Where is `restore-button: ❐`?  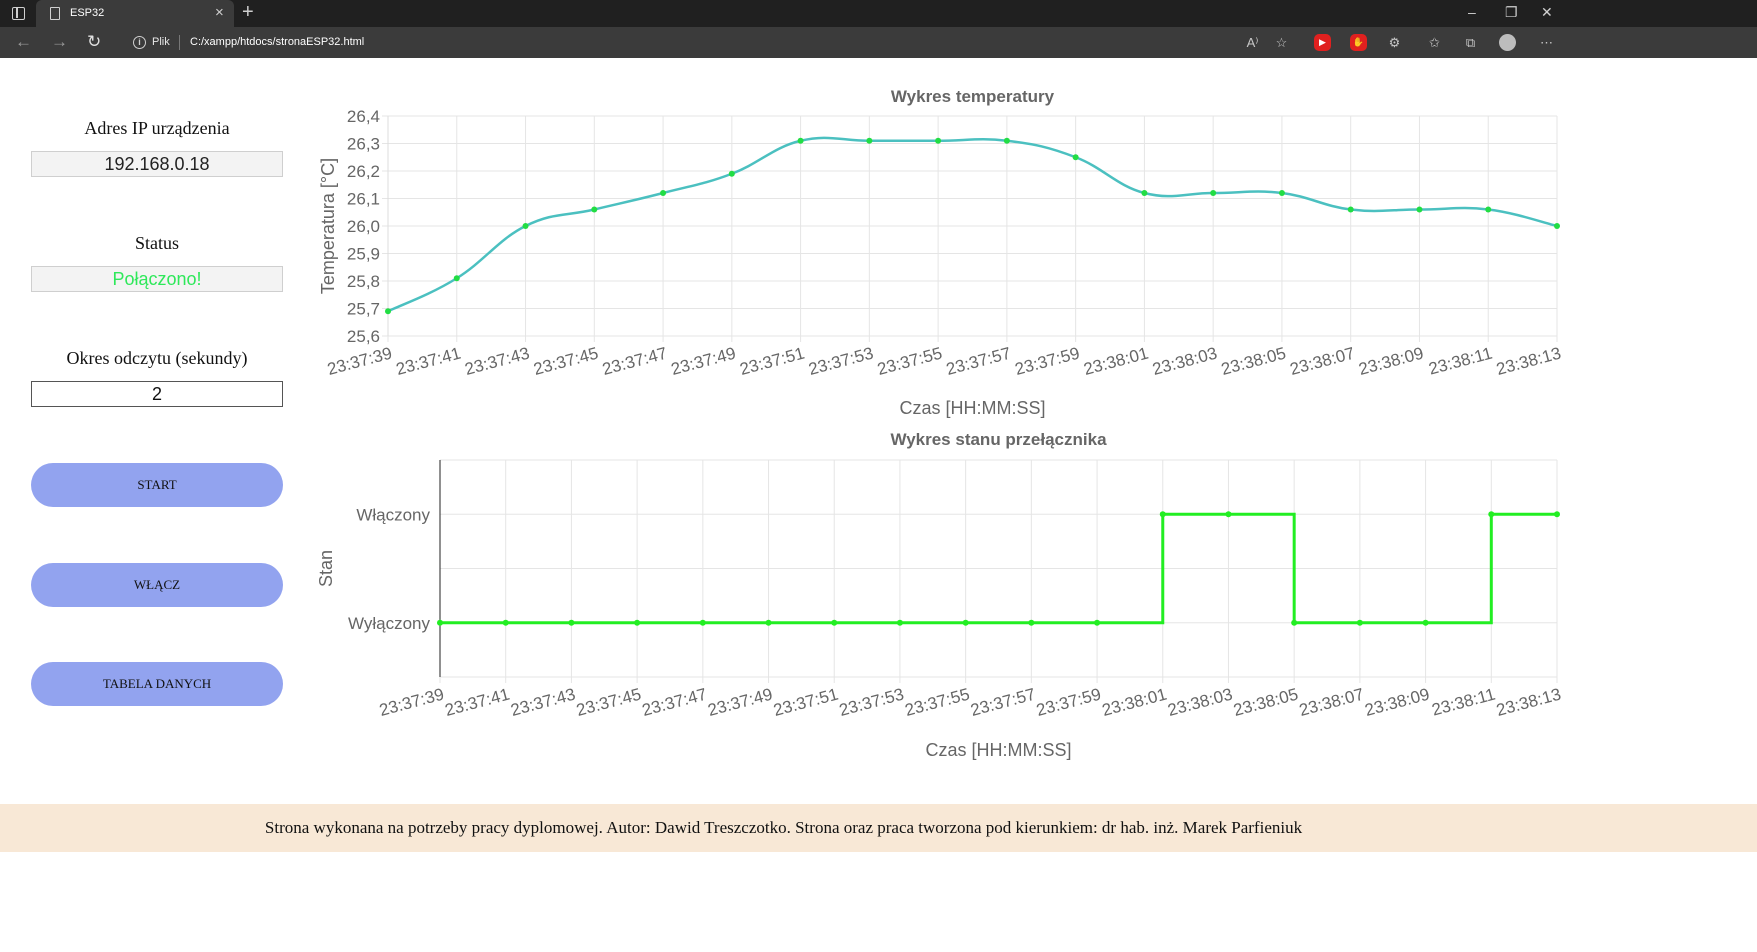
restore-button: ❐ is located at coordinates (1511, 12).